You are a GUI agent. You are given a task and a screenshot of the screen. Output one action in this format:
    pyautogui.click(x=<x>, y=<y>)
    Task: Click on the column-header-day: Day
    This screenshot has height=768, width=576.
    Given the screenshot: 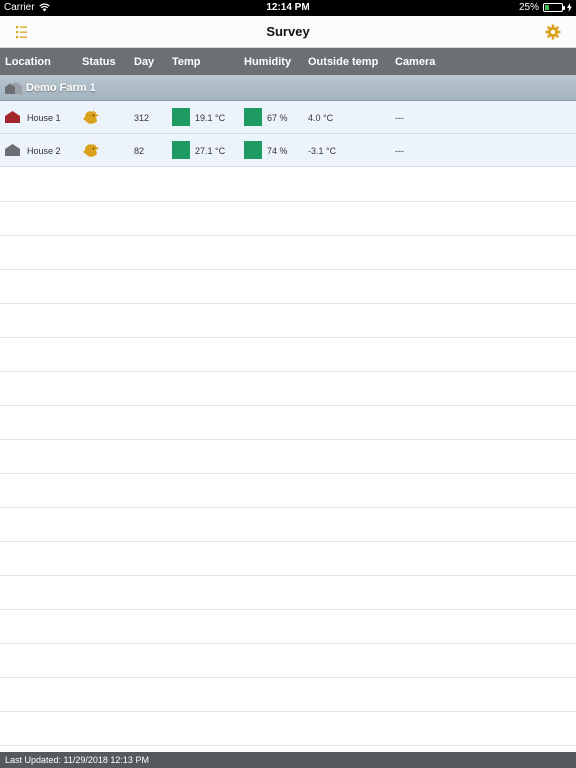 What is the action you would take?
    pyautogui.click(x=144, y=62)
    